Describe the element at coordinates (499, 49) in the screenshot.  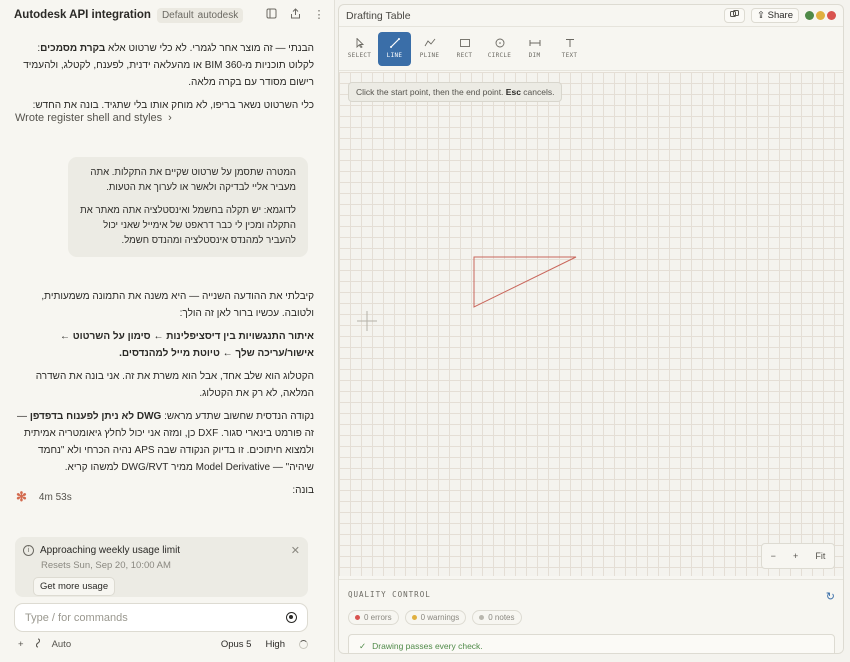
I see `tool-circle: CIRCLE` at that location.